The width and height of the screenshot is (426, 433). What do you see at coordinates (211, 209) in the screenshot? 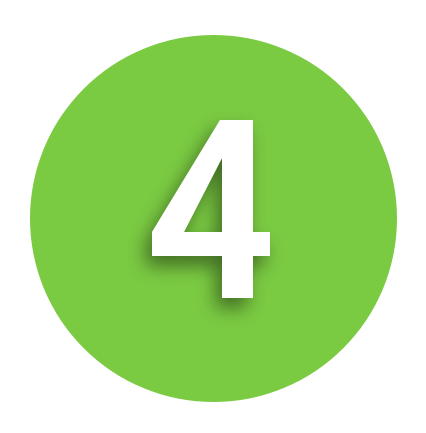
I see `number-4-shape` at bounding box center [211, 209].